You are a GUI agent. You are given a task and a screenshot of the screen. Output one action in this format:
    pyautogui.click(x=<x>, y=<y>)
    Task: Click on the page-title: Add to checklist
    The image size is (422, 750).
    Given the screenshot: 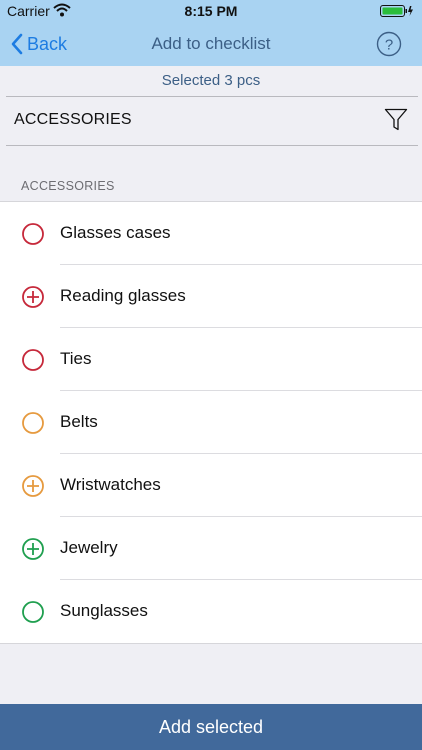 What is the action you would take?
    pyautogui.click(x=211, y=43)
    